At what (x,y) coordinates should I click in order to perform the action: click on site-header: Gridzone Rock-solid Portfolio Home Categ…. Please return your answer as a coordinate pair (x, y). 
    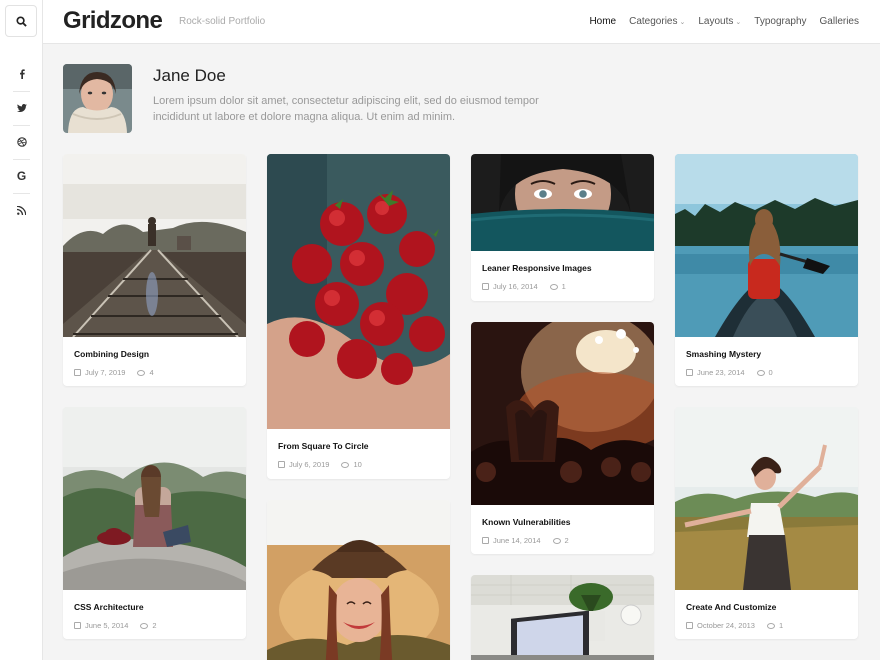
    Looking at the image, I should click on (461, 22).